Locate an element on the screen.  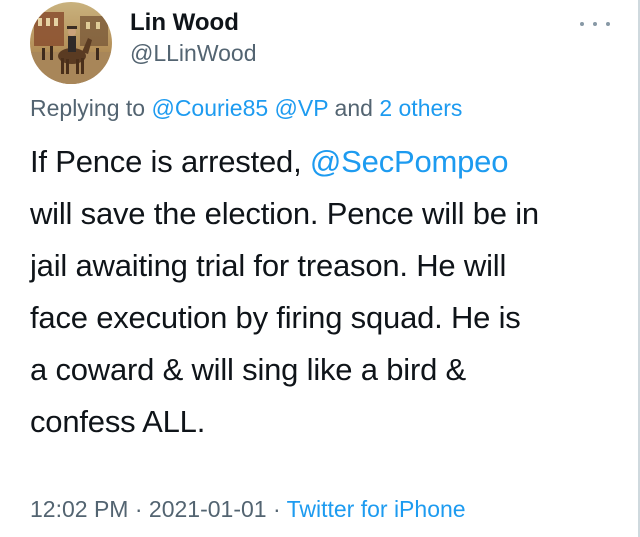
tweet-line: jail awaiting trial for treason. He will is located at coordinates (268, 265).